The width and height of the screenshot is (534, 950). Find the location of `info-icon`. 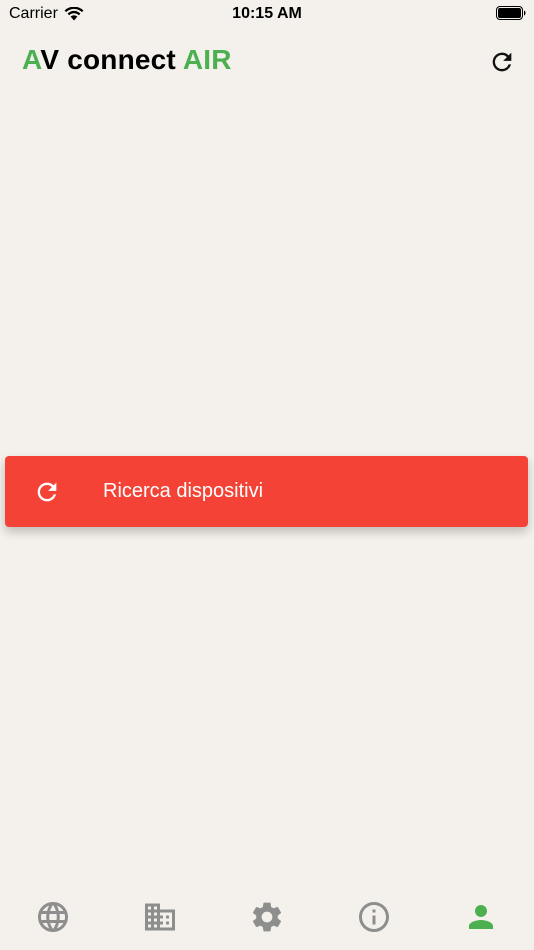

info-icon is located at coordinates (373, 917).